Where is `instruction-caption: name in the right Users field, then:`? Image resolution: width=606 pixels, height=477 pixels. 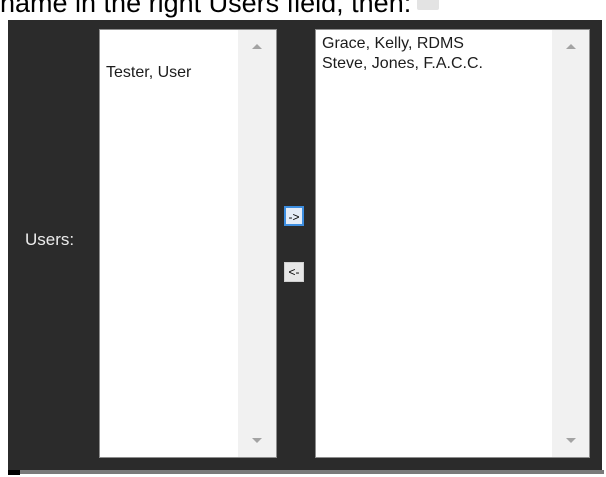
instruction-caption: name in the right Users field, then: is located at coordinates (303, 10).